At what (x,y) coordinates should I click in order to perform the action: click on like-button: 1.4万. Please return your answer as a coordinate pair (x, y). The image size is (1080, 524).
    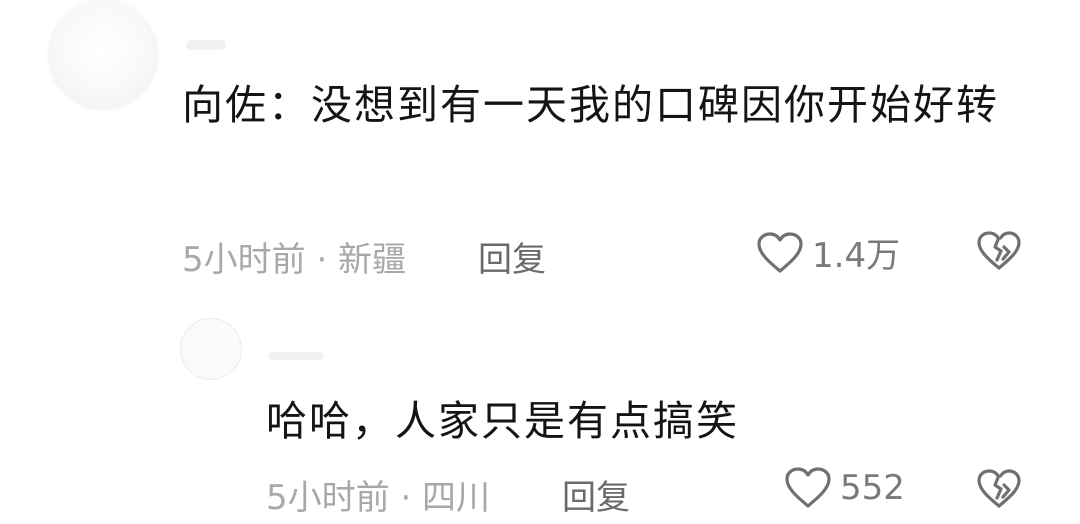
    Looking at the image, I should click on (828, 252).